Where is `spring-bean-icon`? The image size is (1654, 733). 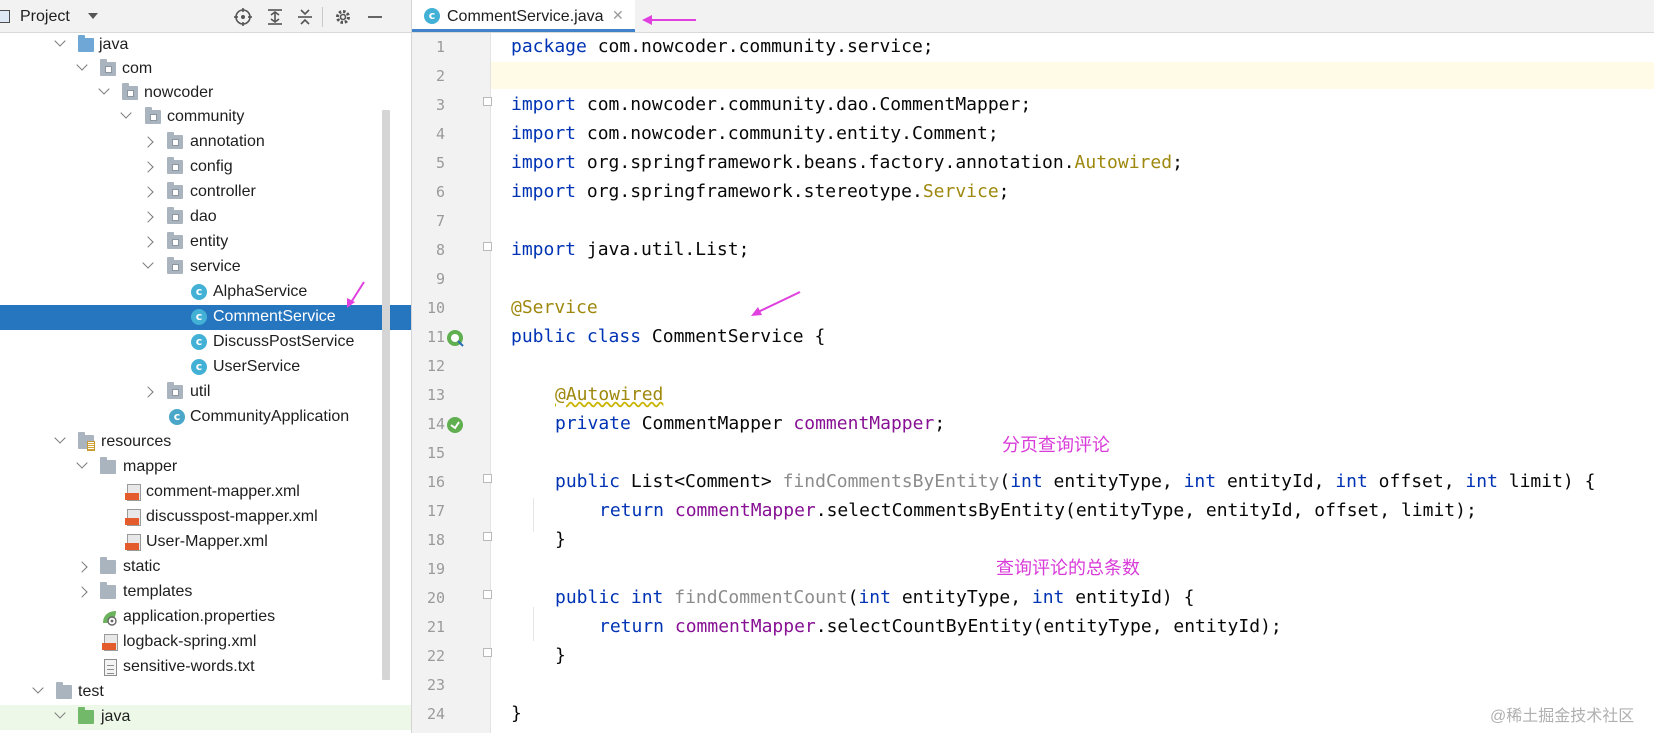
spring-bean-icon is located at coordinates (455, 338).